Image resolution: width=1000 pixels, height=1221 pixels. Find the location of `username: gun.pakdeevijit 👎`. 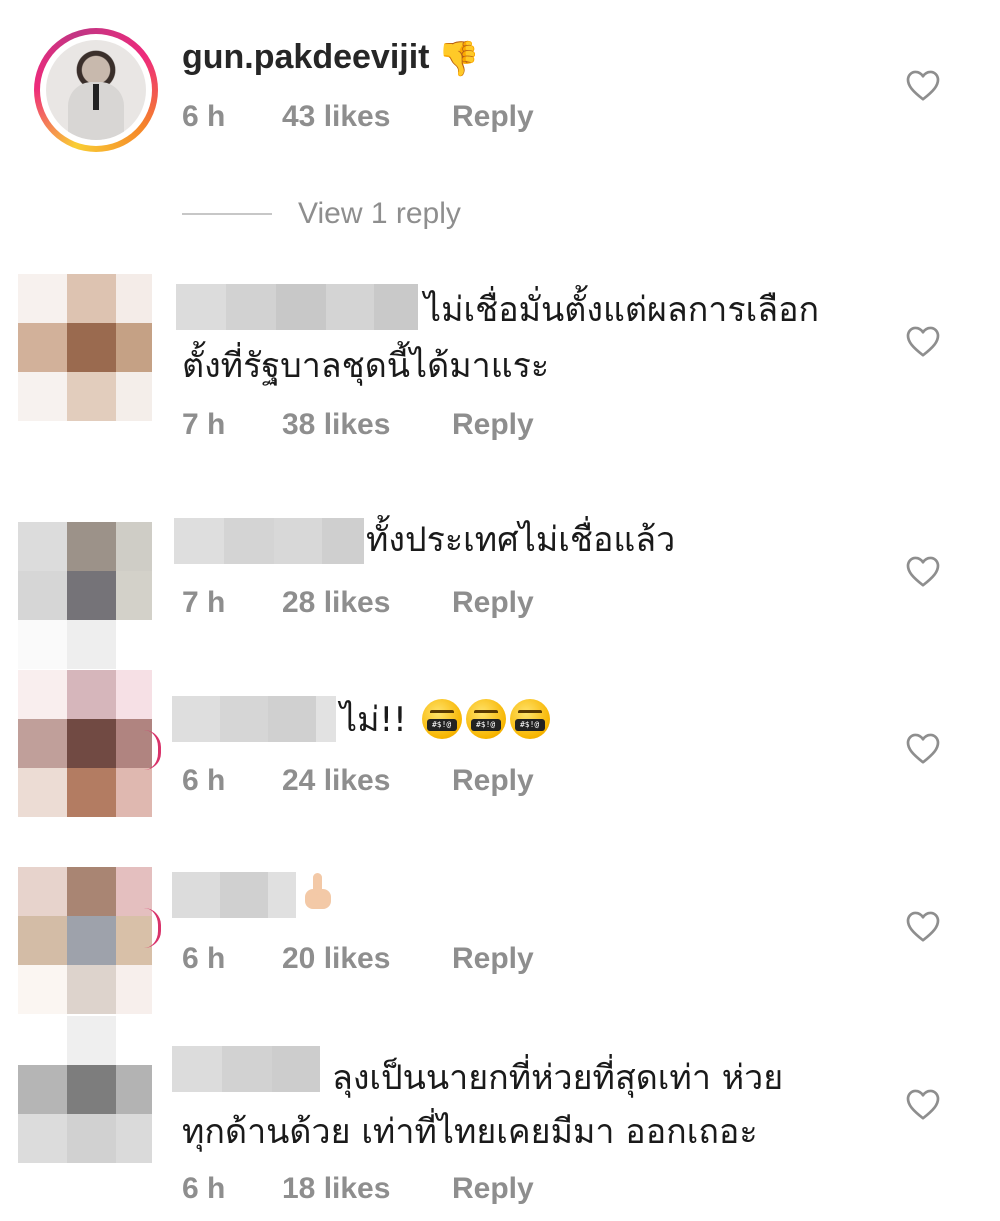

username: gun.pakdeevijit 👎 is located at coordinates (331, 58).